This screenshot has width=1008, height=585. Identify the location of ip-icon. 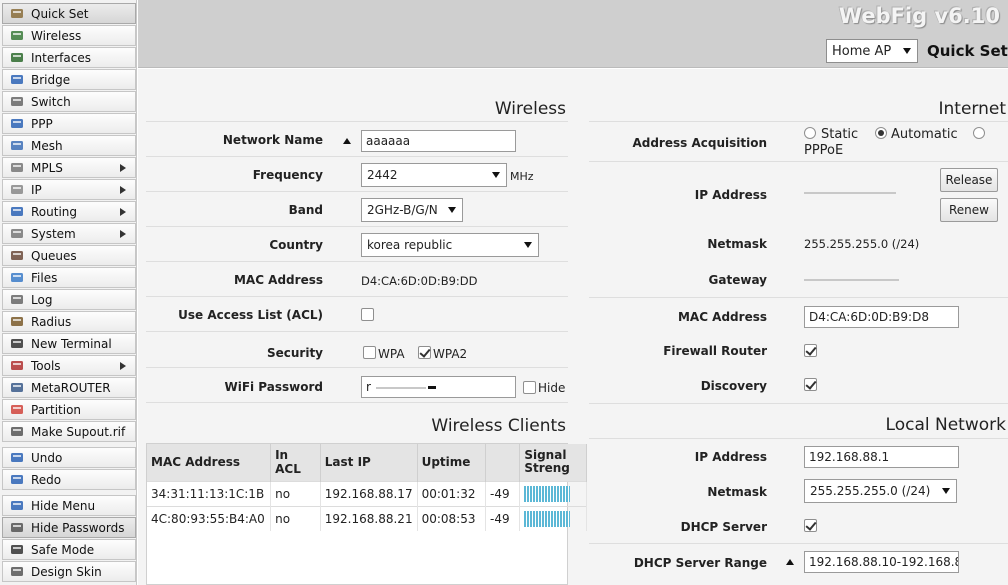
(17, 190).